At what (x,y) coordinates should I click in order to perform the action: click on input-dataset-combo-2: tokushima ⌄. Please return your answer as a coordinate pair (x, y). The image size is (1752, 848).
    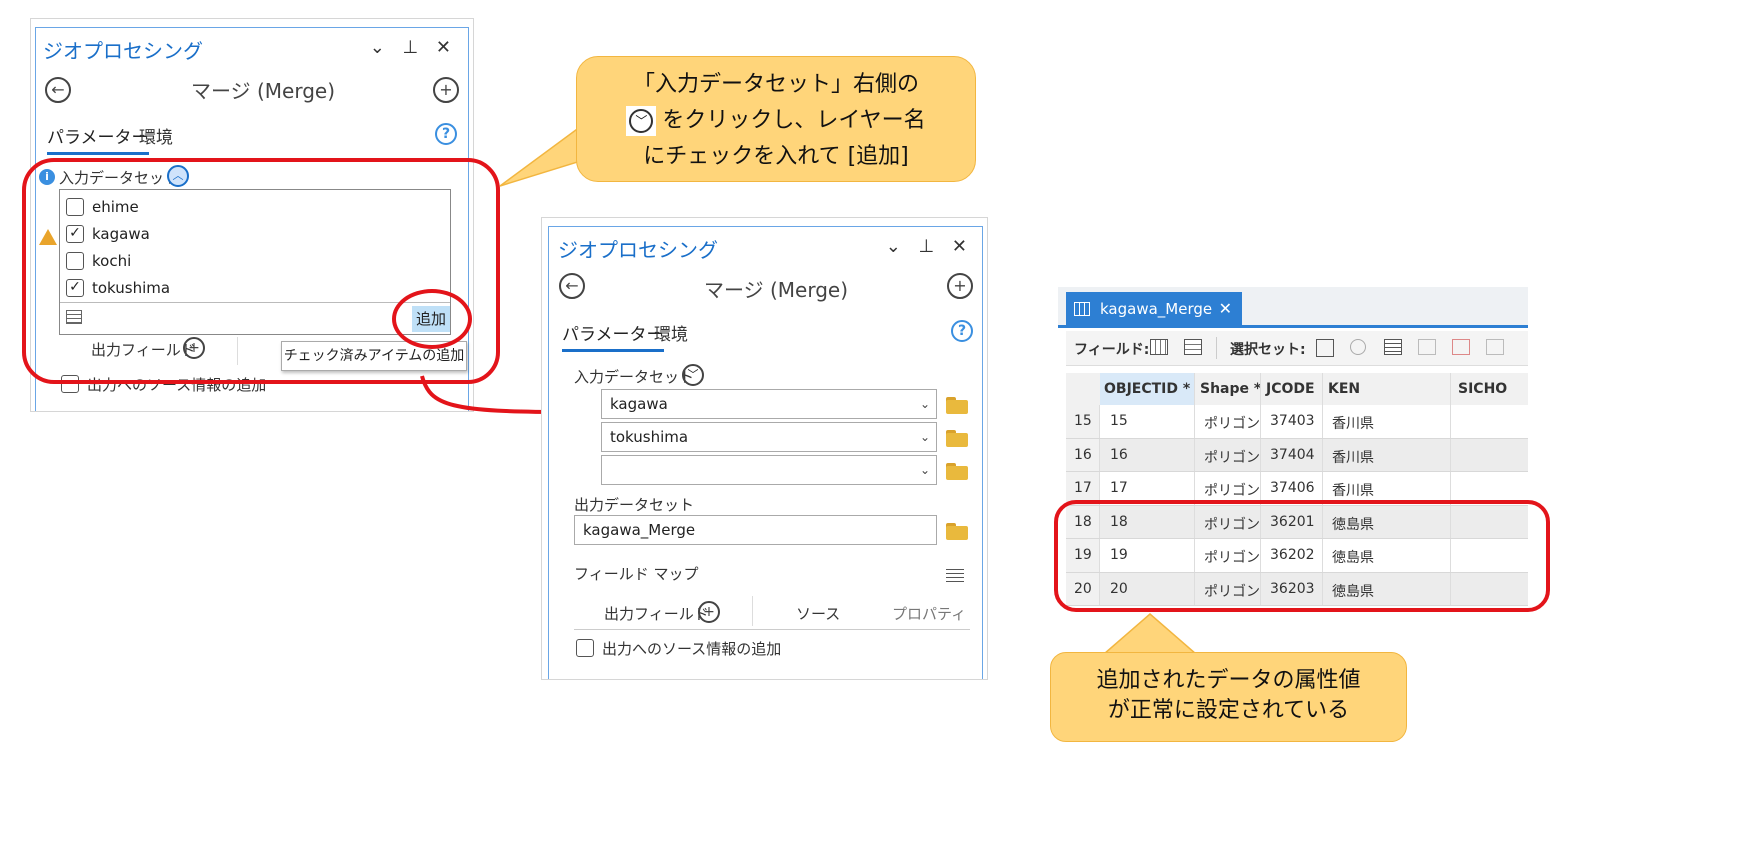
    Looking at the image, I should click on (769, 437).